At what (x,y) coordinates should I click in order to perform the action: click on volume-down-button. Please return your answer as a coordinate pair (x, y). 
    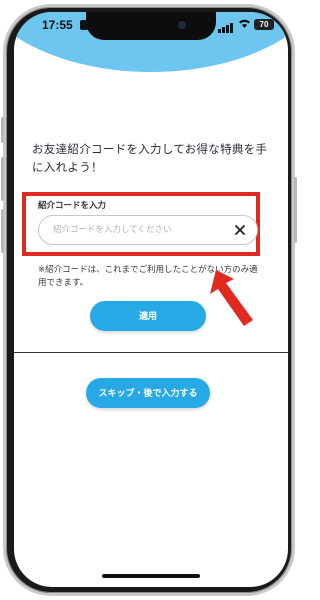
    Looking at the image, I should click on (2, 231).